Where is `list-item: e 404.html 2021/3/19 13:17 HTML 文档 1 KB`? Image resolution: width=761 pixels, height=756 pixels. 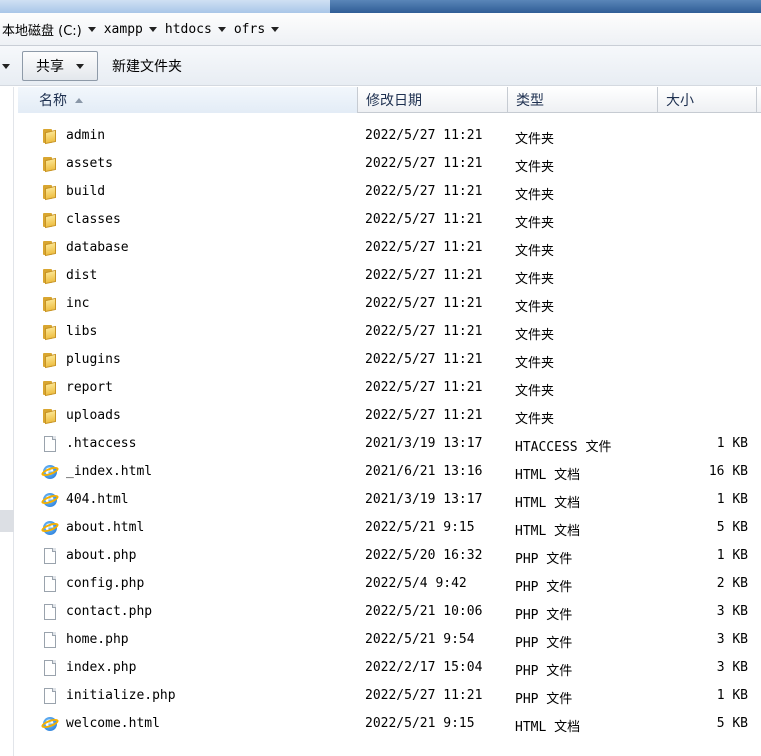
list-item: e 404.html 2021/3/19 13:17 HTML 文档 1 KB is located at coordinates (389, 500).